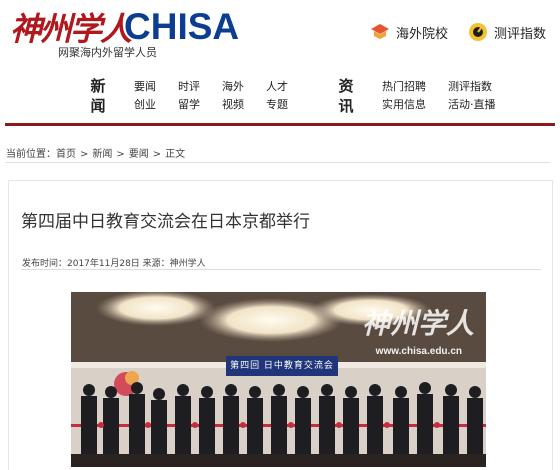  What do you see at coordinates (233, 104) in the screenshot?
I see `nav-item-video: 视频` at bounding box center [233, 104].